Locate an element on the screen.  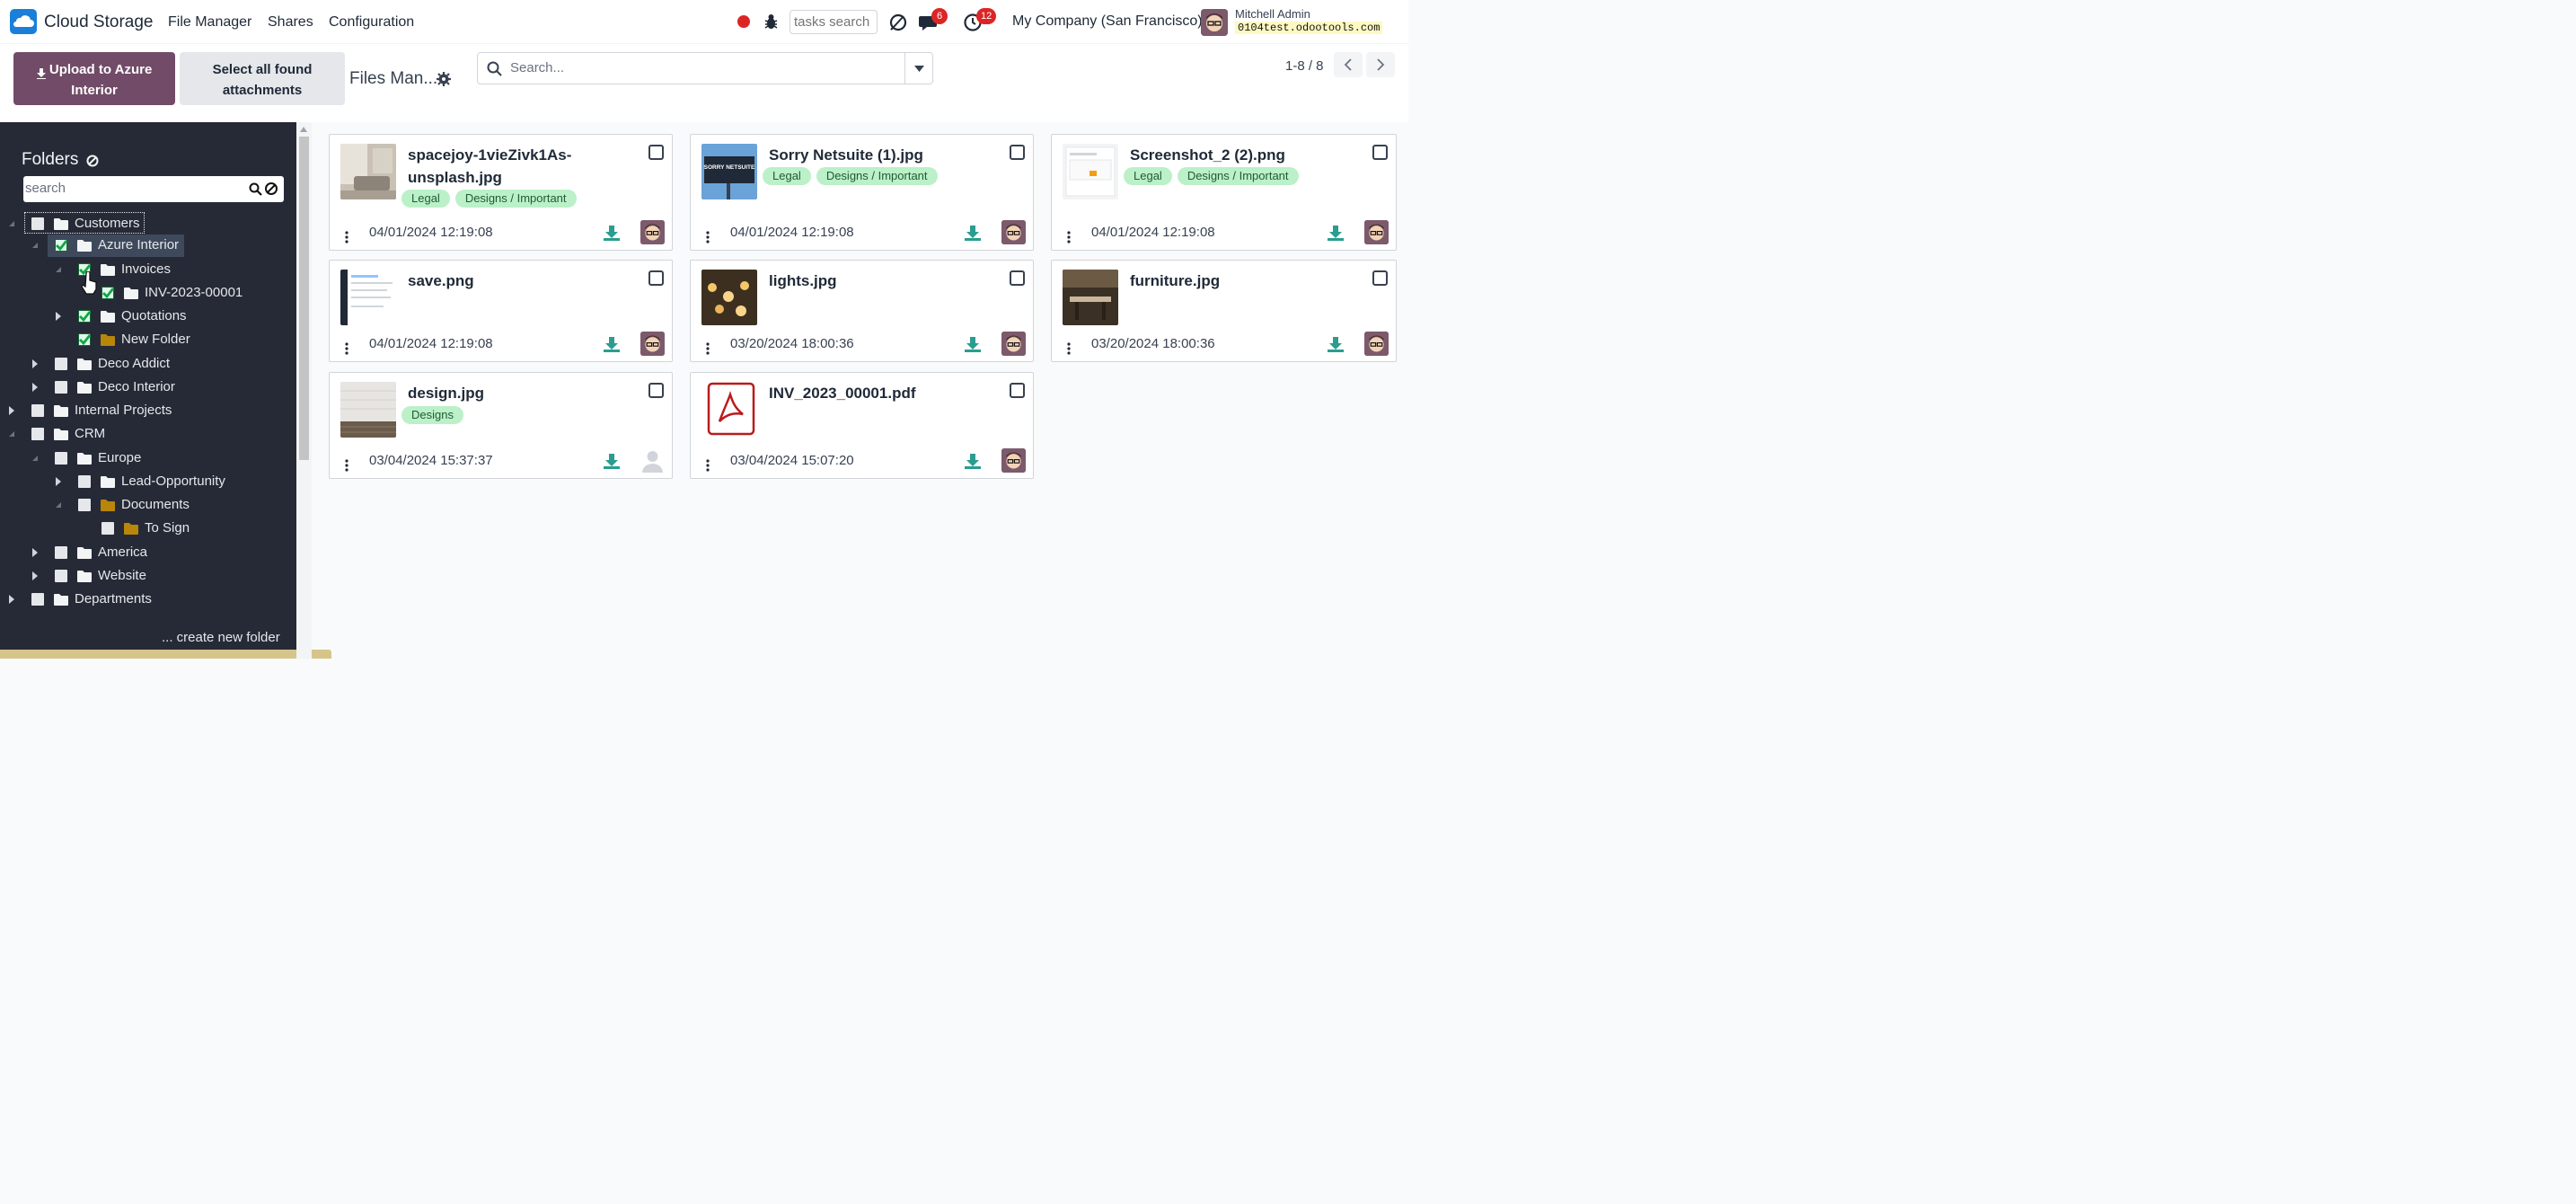
folder-tree-item-to-sign: To Sign is located at coordinates (148, 528).